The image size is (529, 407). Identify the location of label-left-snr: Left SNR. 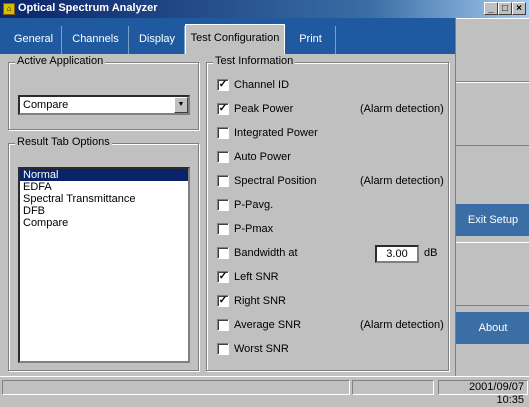
(256, 277).